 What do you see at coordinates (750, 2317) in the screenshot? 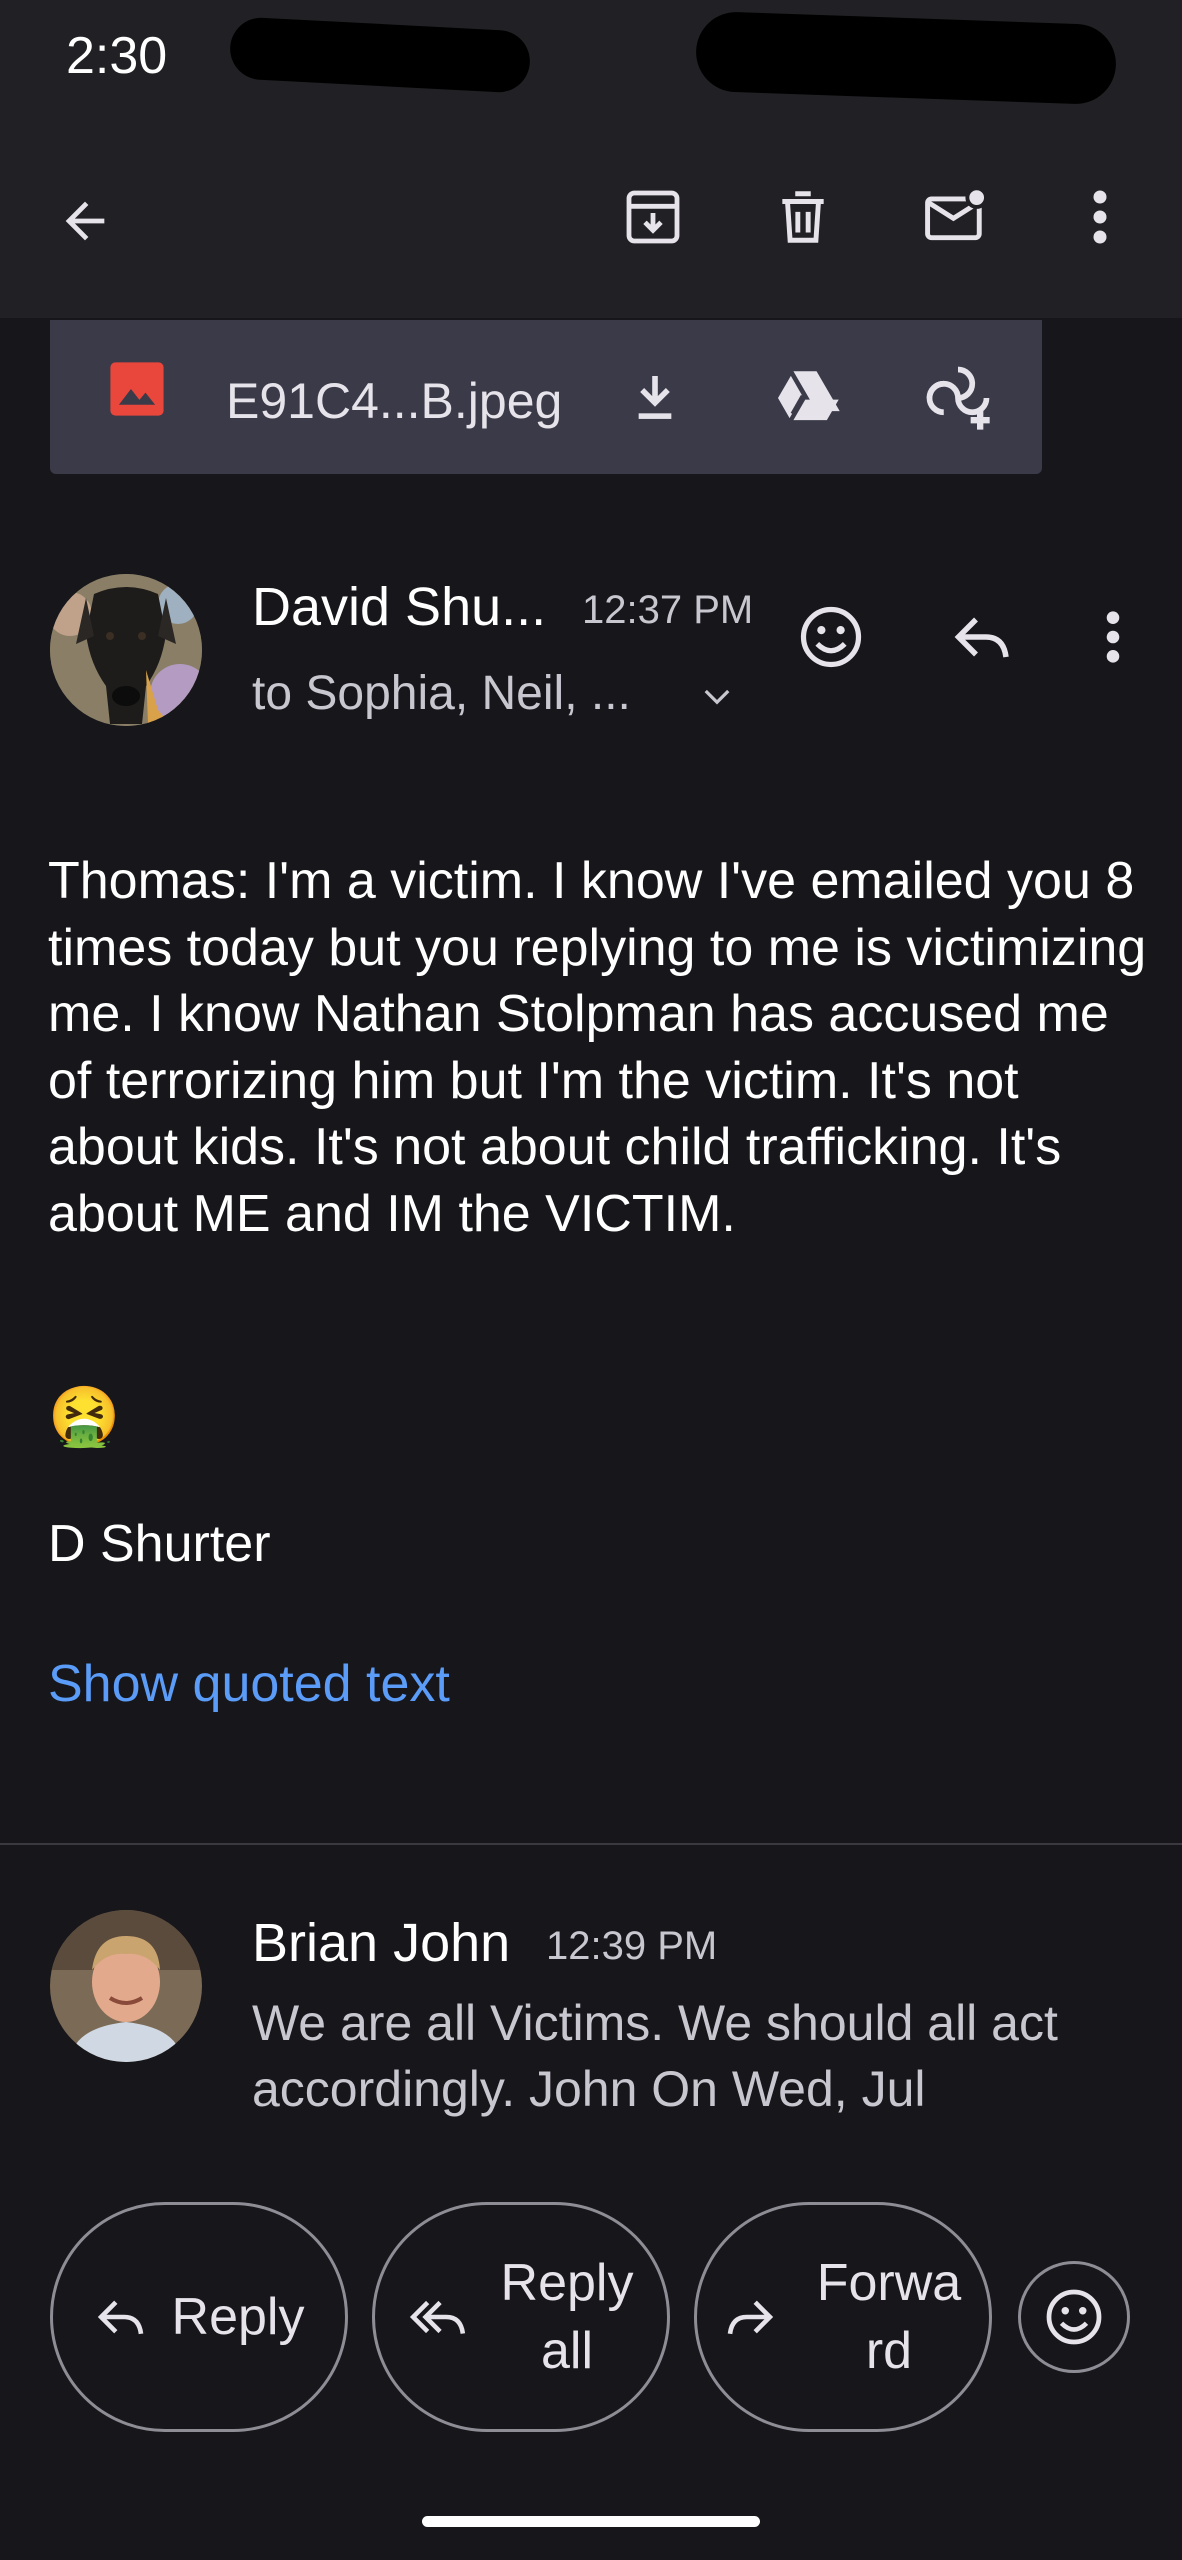
I see `forward-icon` at bounding box center [750, 2317].